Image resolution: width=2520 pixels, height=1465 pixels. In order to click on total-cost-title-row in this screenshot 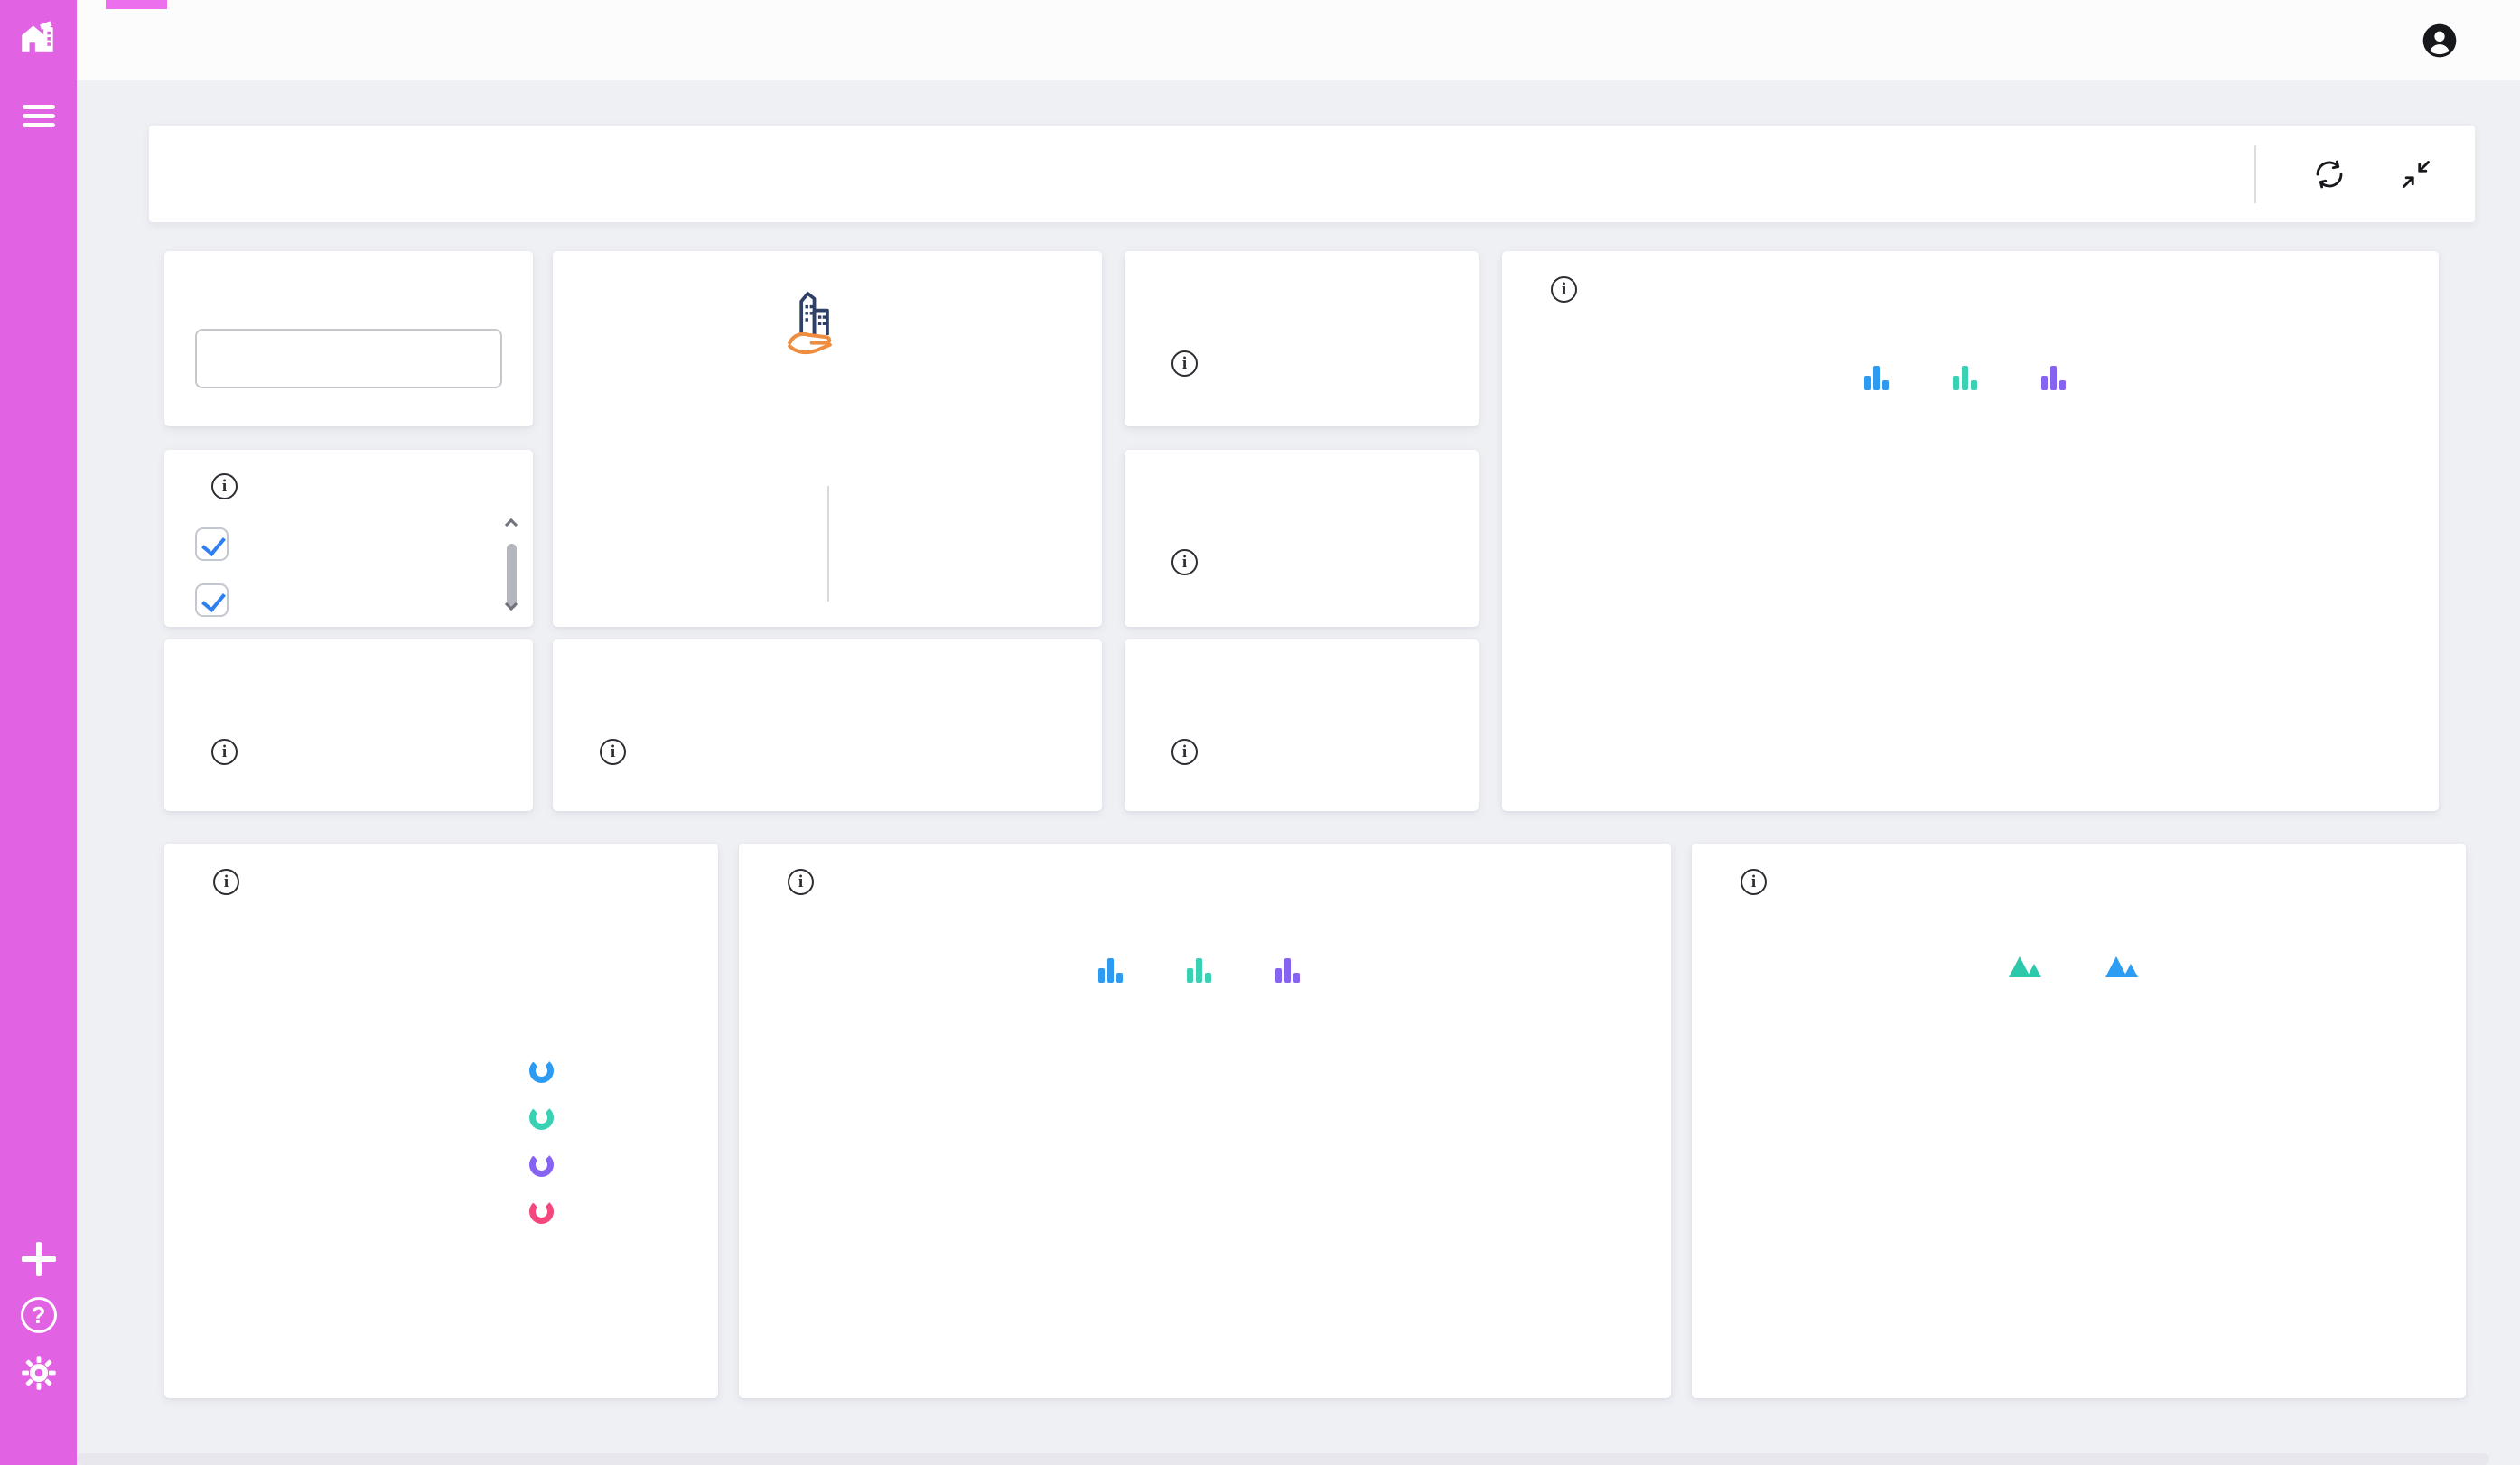, I will do `click(792, 882)`.